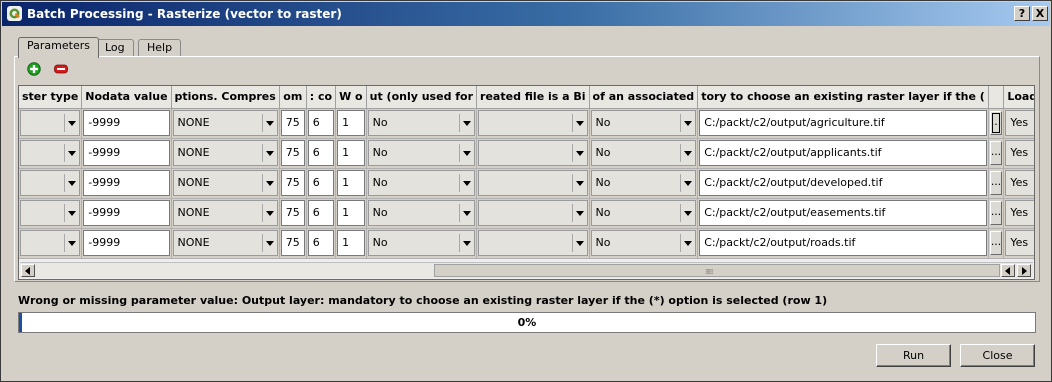 The width and height of the screenshot is (1052, 382). What do you see at coordinates (293, 97) in the screenshot?
I see `col-header-zoom: om` at bounding box center [293, 97].